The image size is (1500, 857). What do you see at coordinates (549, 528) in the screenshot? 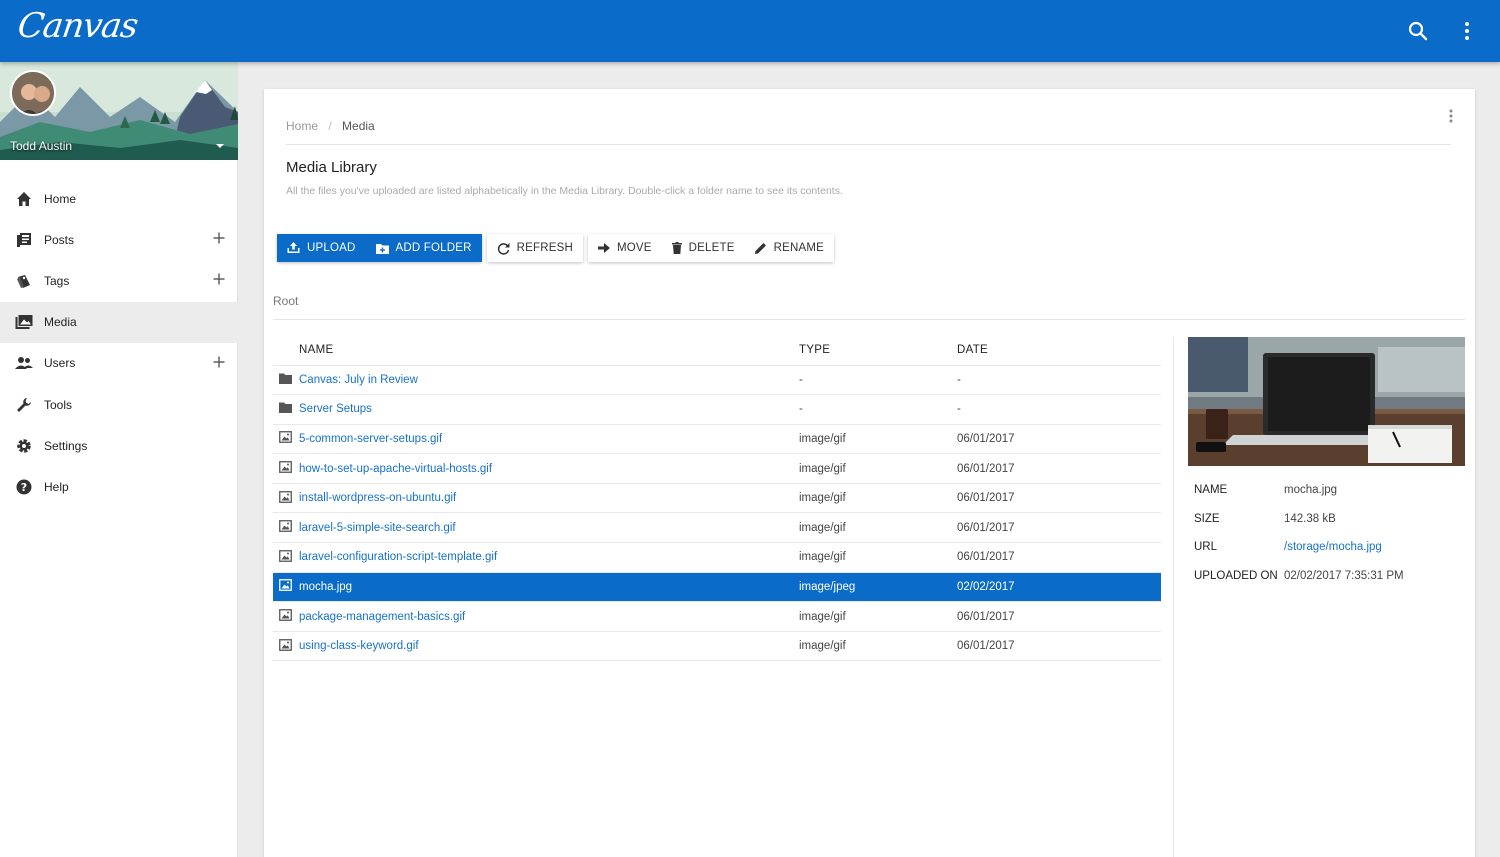
I see `file-name: laravel-5-simple-site-search.gif` at bounding box center [549, 528].